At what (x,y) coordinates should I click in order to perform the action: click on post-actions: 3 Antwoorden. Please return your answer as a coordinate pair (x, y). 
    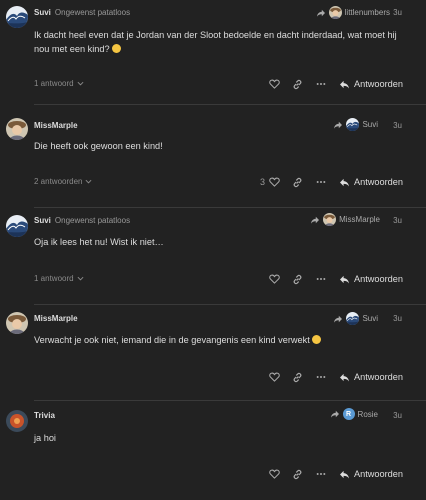
    Looking at the image, I should click on (331, 182).